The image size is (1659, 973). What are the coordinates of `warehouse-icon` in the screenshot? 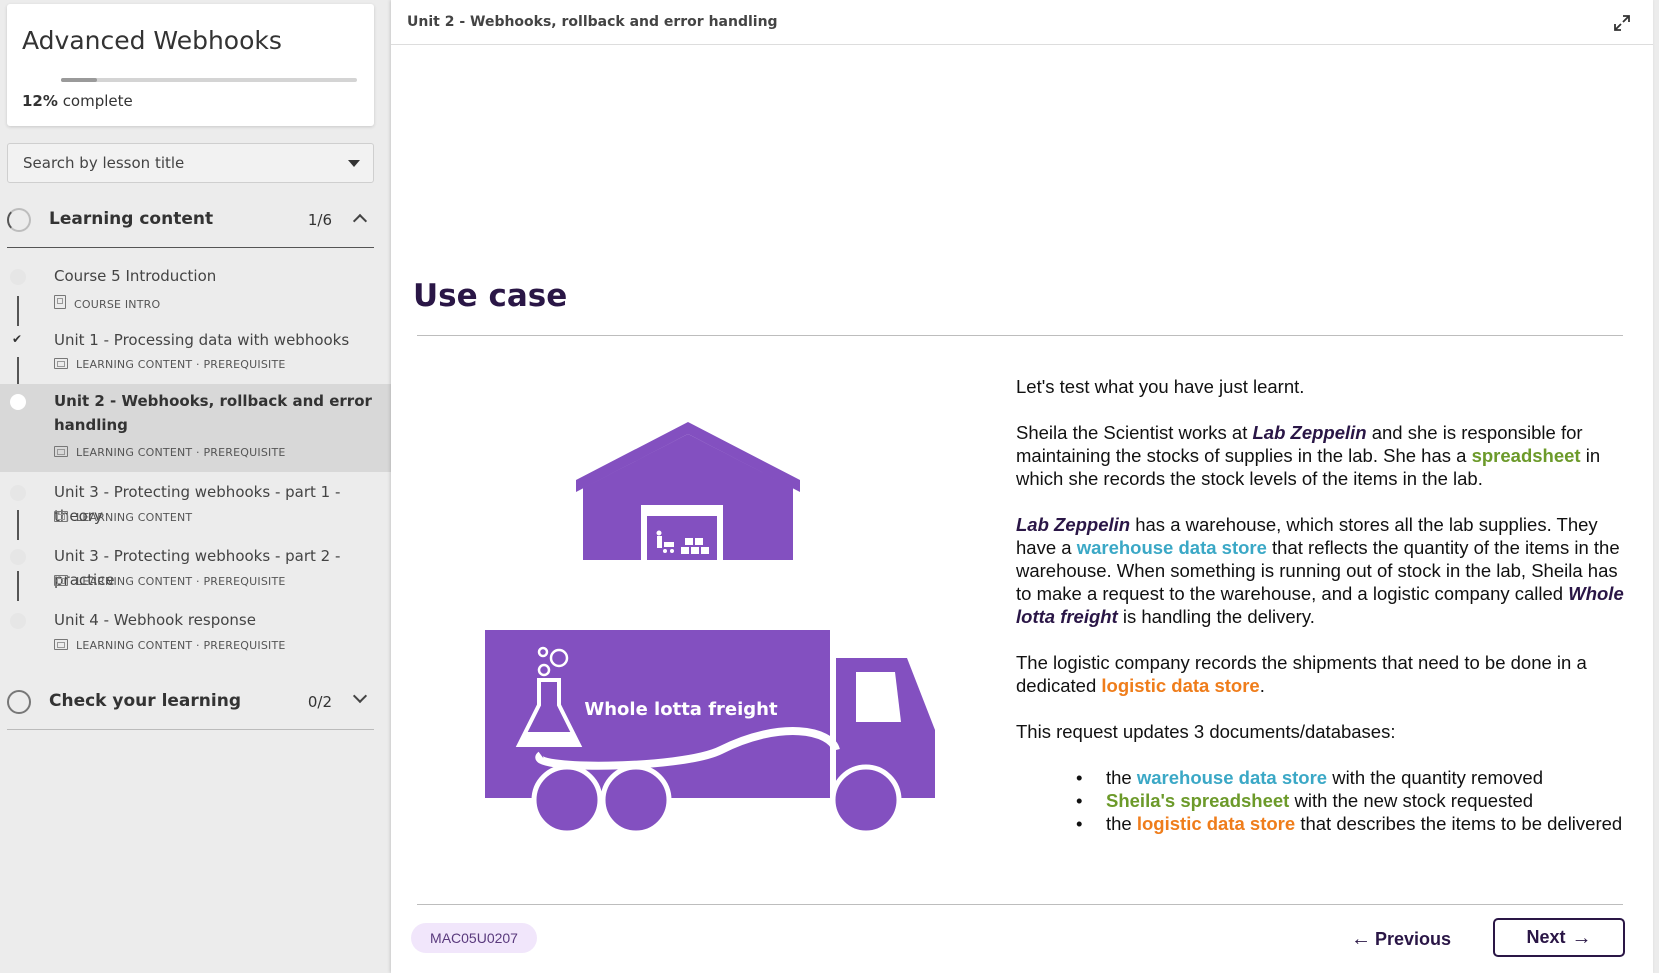 It's located at (688, 491).